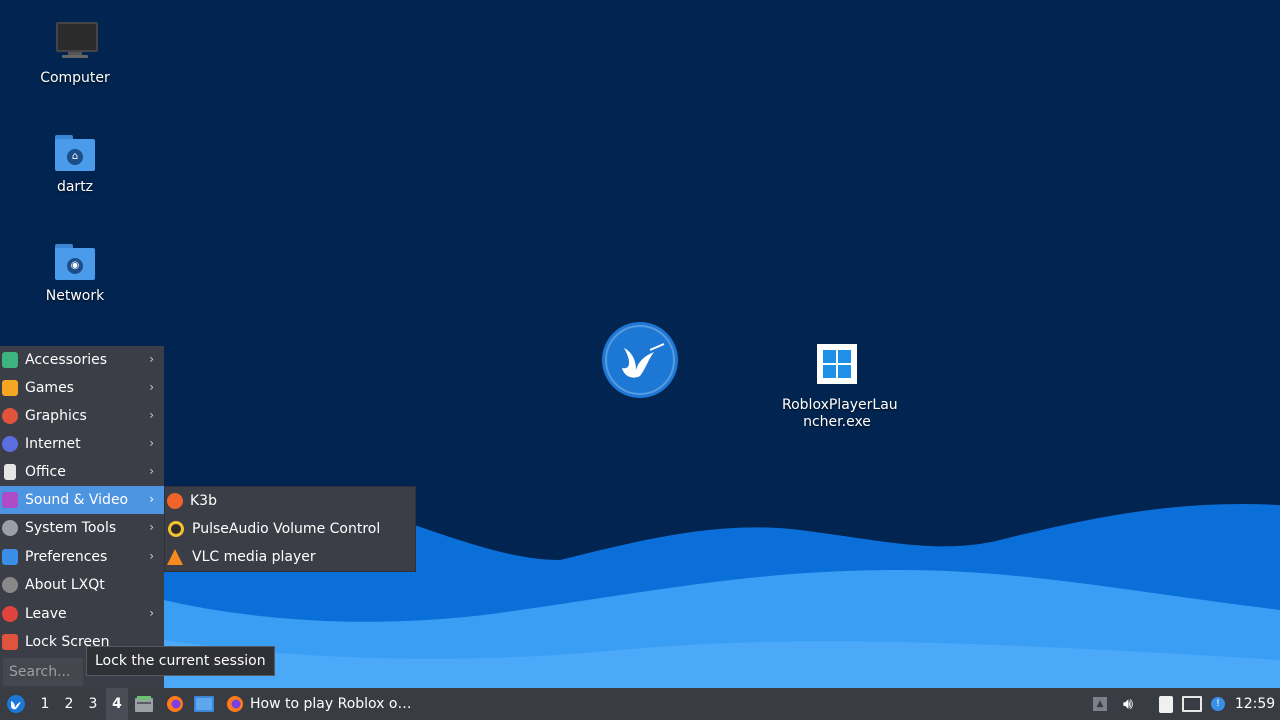  What do you see at coordinates (10, 416) in the screenshot?
I see `graphics-icon` at bounding box center [10, 416].